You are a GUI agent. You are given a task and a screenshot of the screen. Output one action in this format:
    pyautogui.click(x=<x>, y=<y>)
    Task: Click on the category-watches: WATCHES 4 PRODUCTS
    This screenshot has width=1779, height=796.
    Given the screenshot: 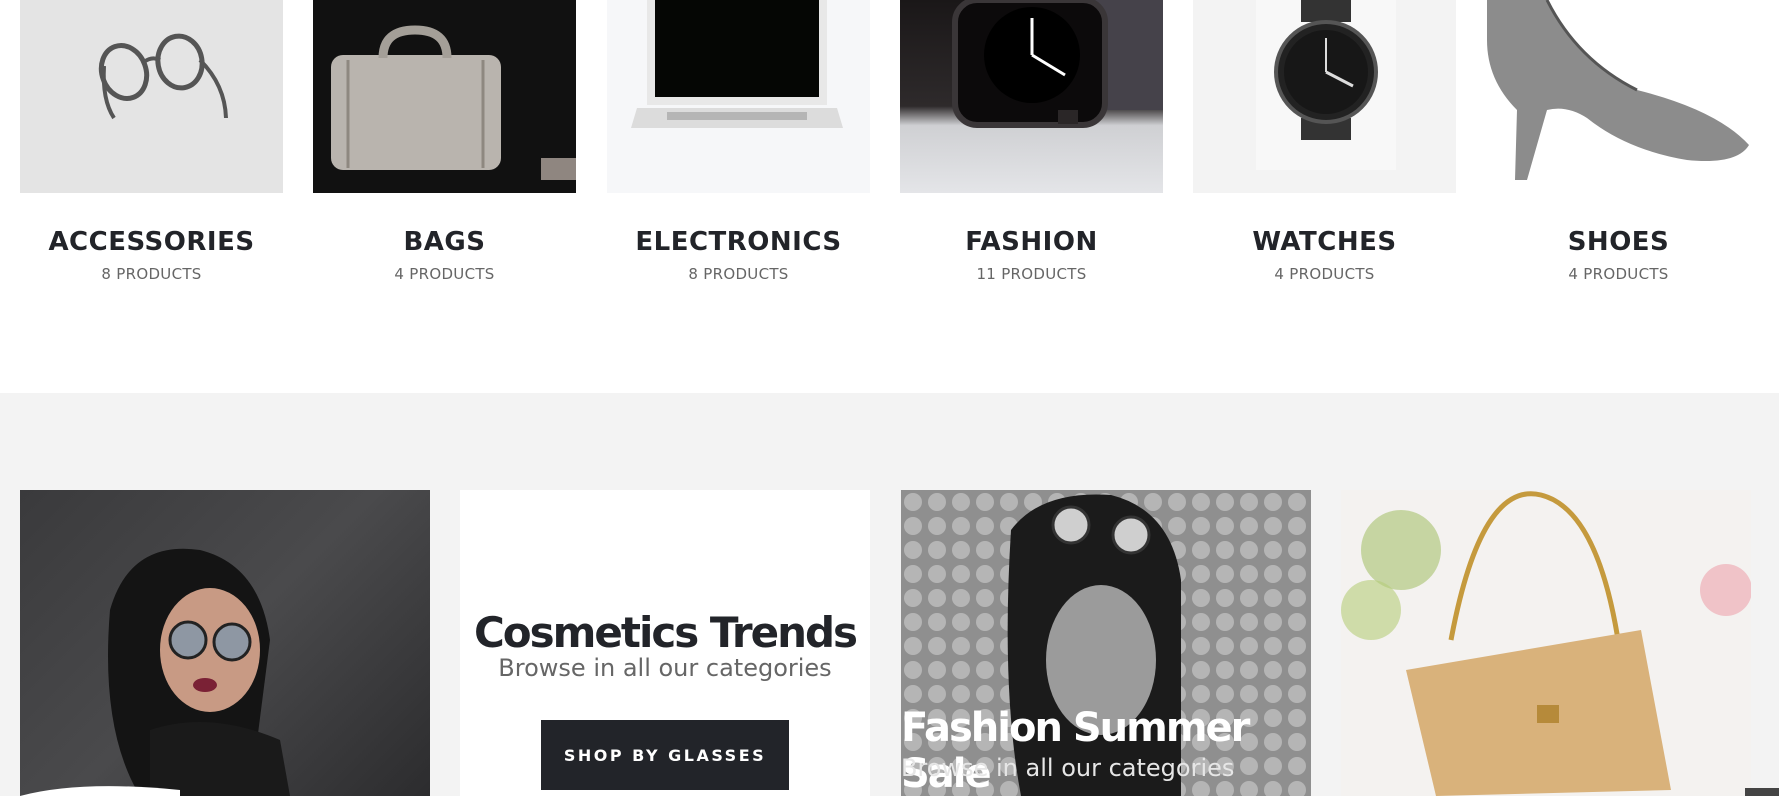 What is the action you would take?
    pyautogui.click(x=1324, y=141)
    